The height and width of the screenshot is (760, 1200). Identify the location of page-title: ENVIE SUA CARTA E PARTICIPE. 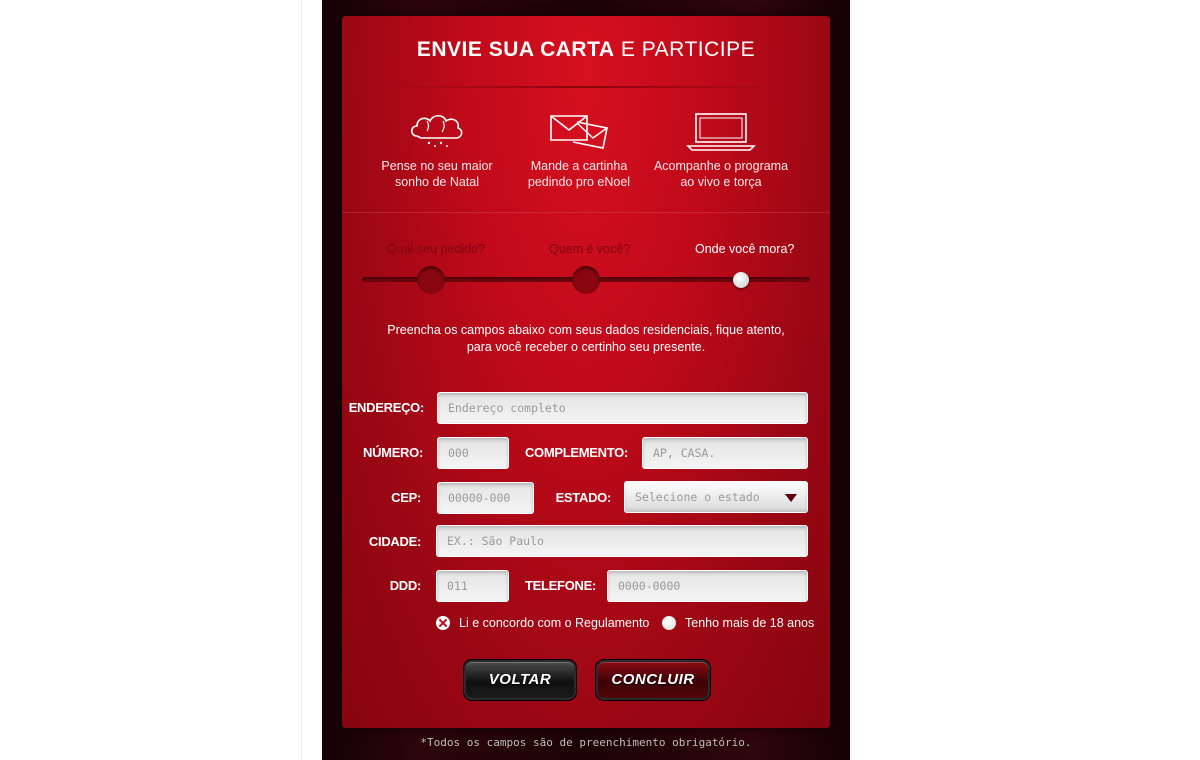
(586, 50).